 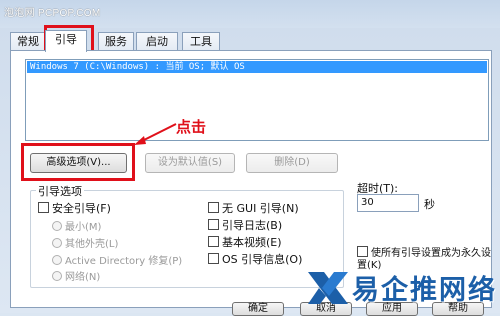 I want to click on safe-boot-checkbox: 安全引导(F), so click(x=74, y=208).